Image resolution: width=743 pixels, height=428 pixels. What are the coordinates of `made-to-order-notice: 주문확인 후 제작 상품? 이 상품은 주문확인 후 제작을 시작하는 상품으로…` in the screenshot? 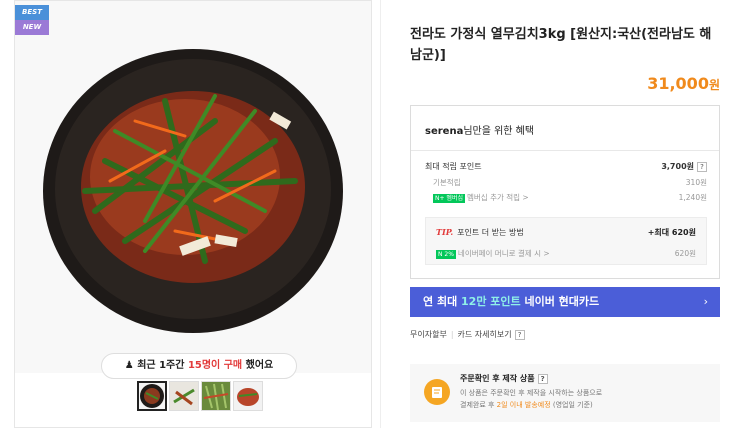 It's located at (565, 393).